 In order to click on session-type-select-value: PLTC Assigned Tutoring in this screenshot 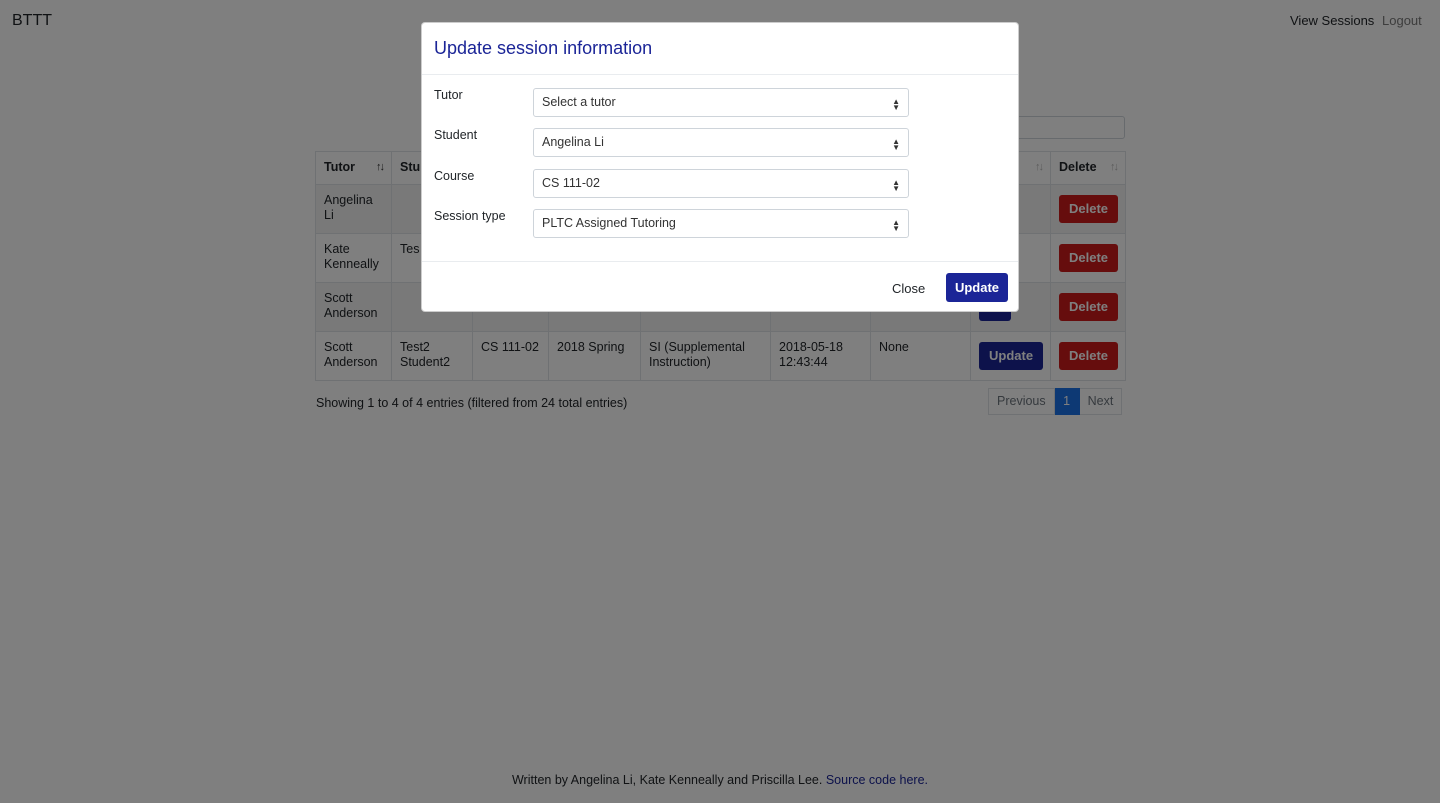, I will do `click(609, 223)`.